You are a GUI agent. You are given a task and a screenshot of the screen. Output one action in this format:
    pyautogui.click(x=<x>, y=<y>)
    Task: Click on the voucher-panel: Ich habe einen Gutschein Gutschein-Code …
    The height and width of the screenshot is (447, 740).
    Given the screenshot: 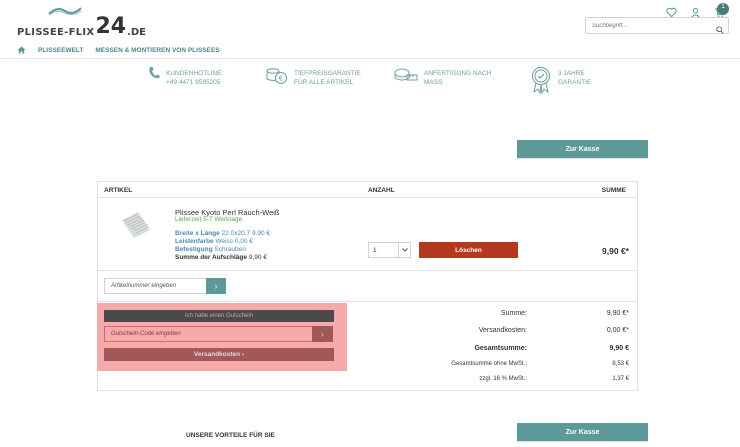 What is the action you would take?
    pyautogui.click(x=222, y=337)
    